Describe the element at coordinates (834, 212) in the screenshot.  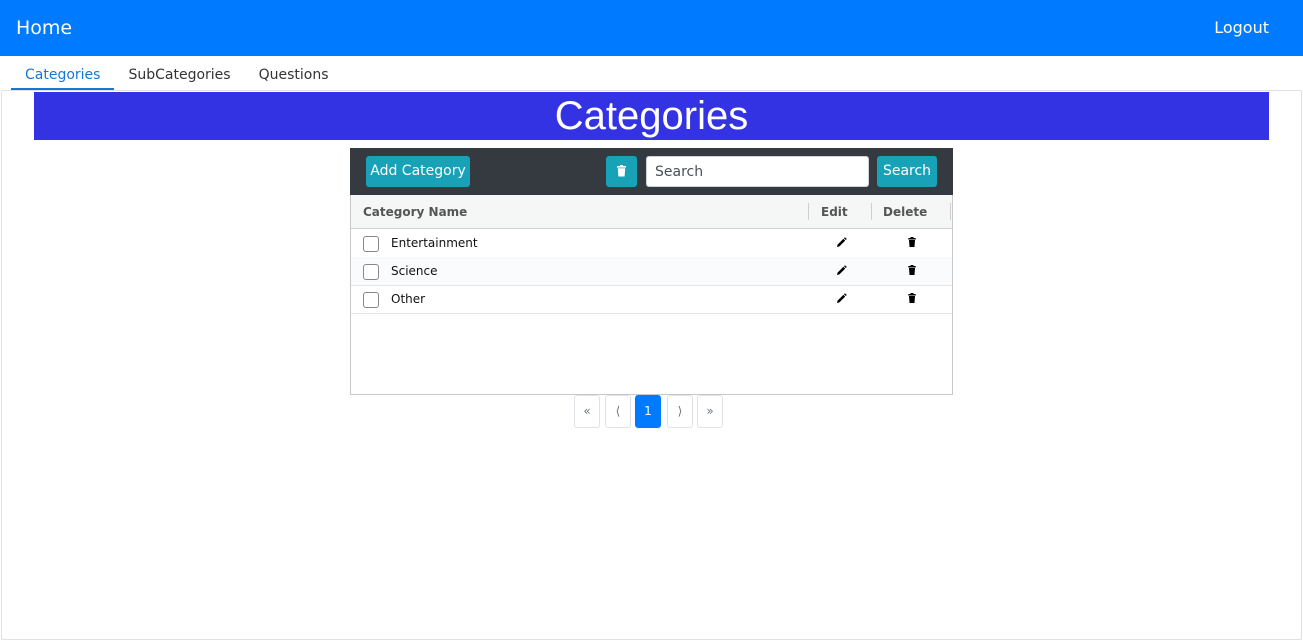
I see `column-header-edit: Edit` at that location.